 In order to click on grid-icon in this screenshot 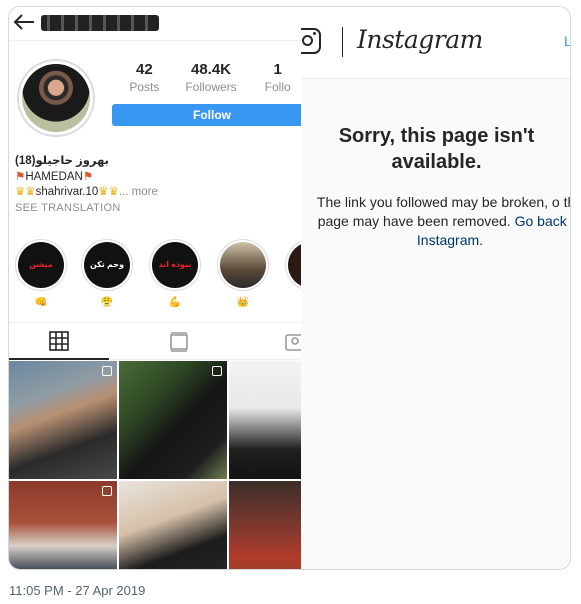, I will do `click(59, 340)`.